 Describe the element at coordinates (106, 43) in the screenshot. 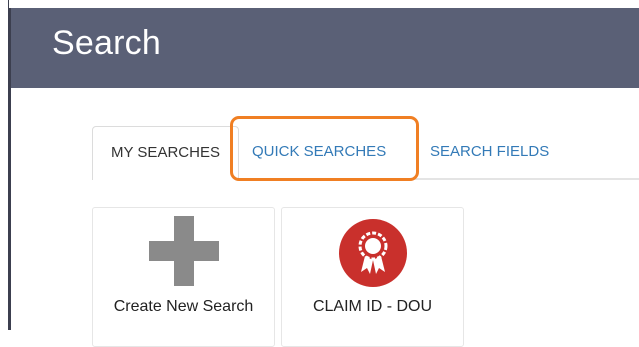

I see `page-title: Search` at that location.